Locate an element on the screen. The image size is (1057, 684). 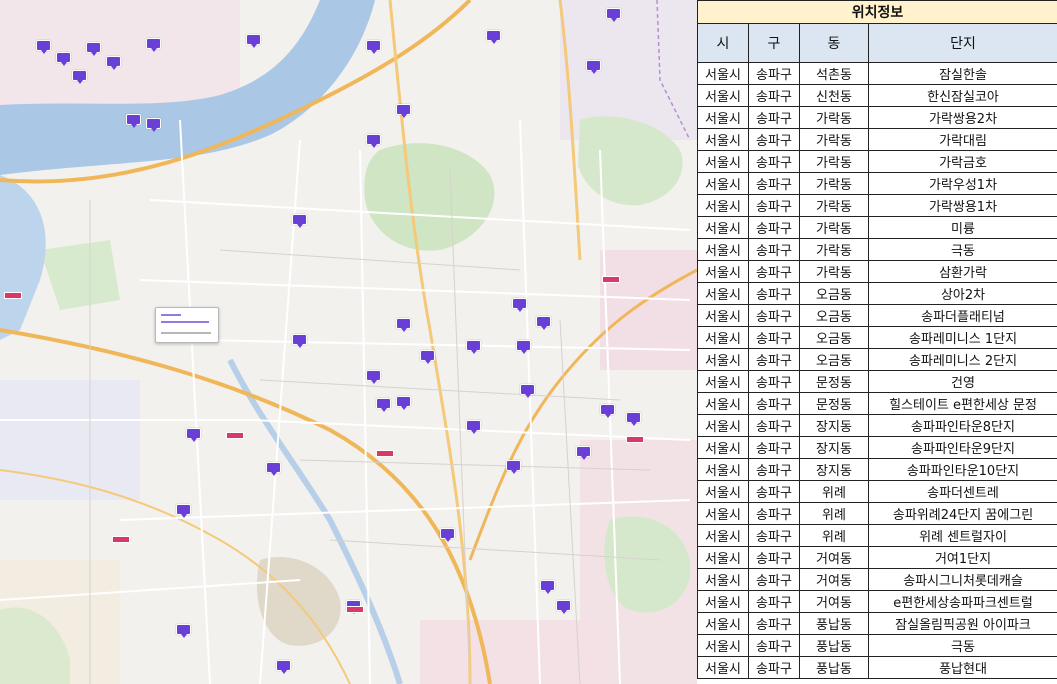
table-row: 서울시 송파구 거여동 송파시그니처롯데캐슬 is located at coordinates (877, 579).